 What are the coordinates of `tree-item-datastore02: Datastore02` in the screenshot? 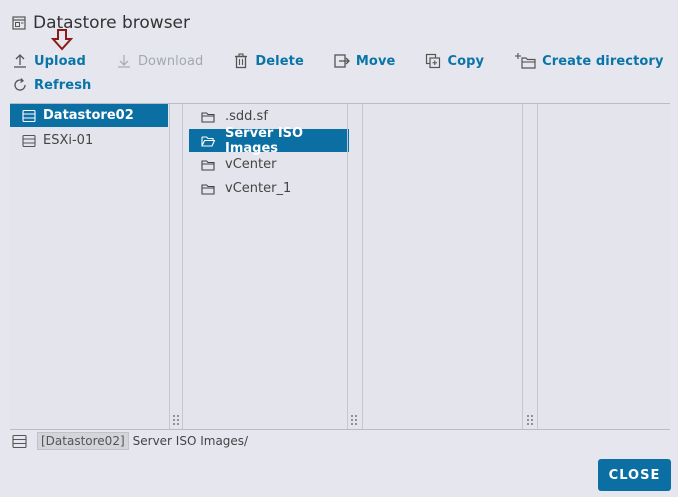 It's located at (89, 115).